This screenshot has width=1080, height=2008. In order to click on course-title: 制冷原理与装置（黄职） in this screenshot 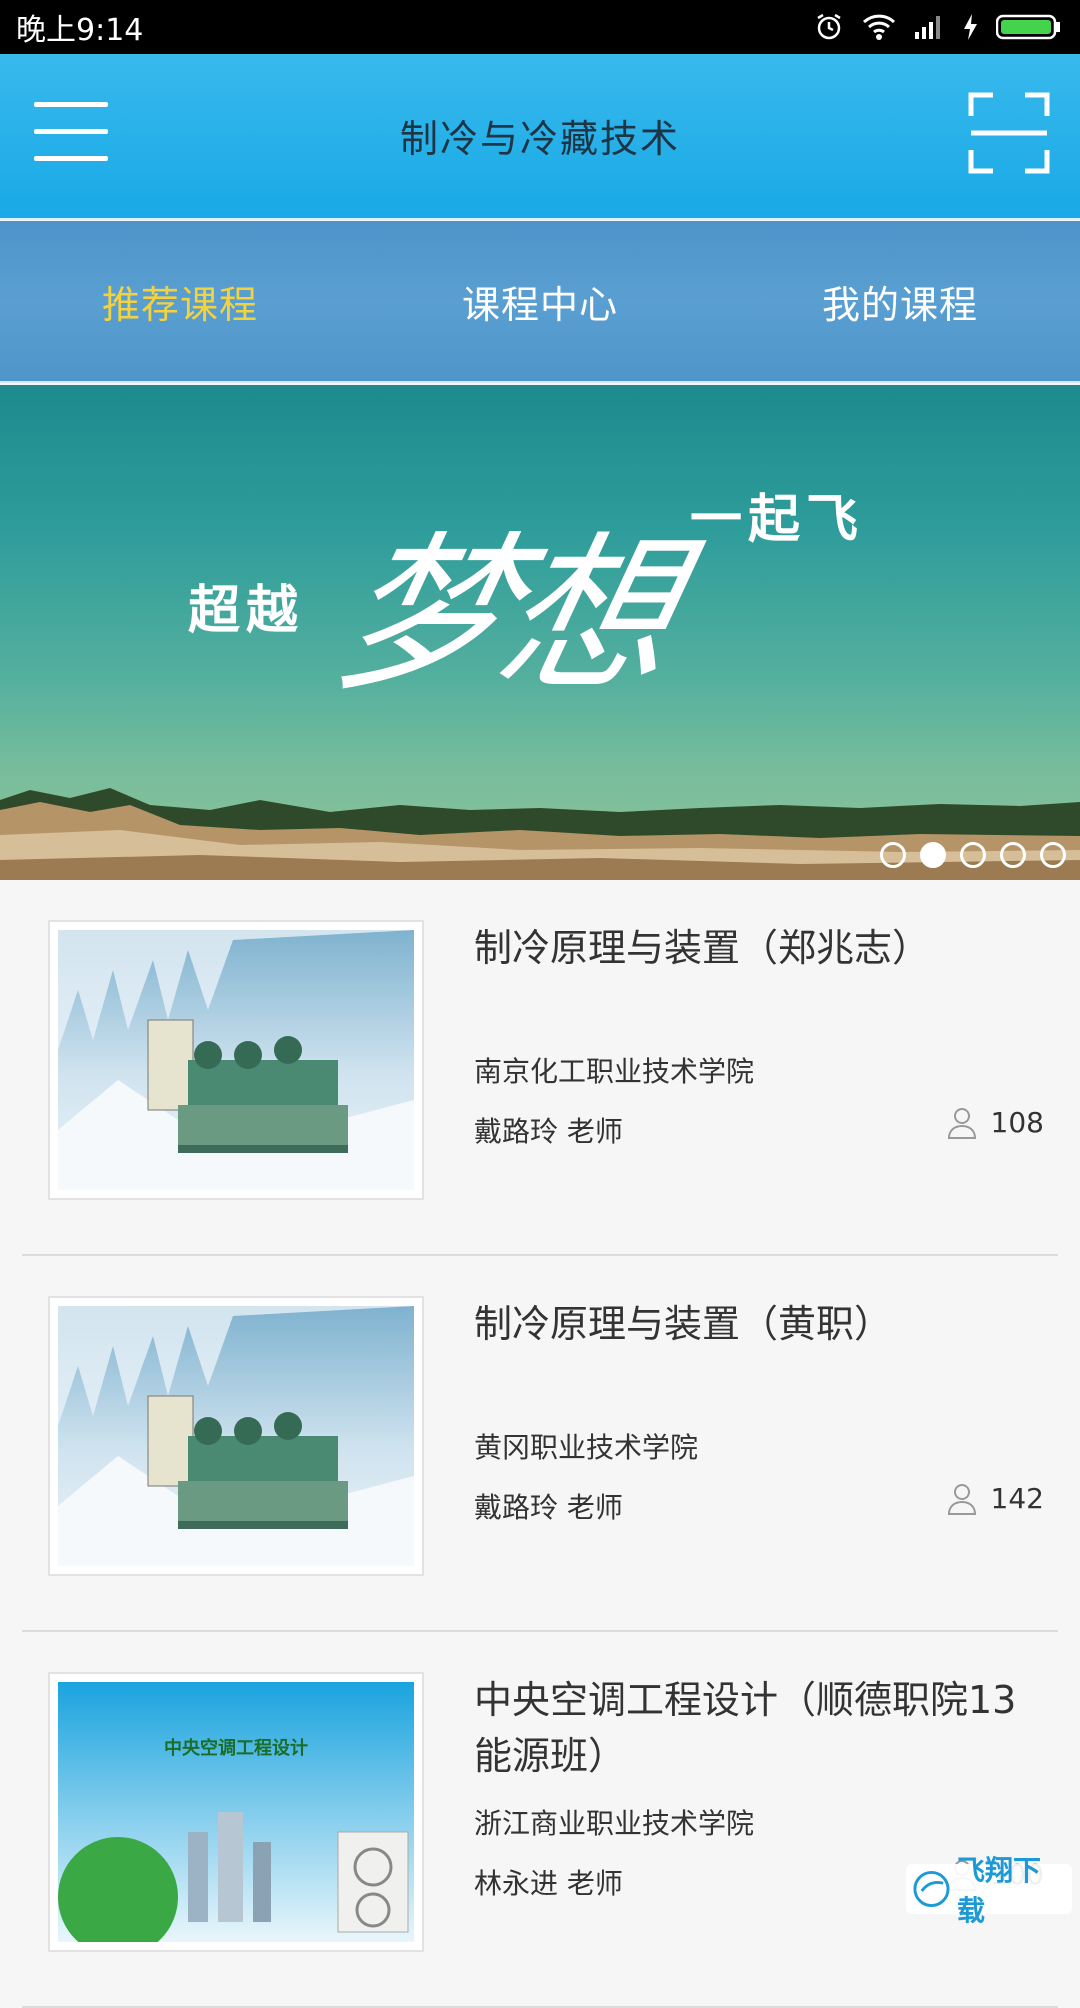, I will do `click(759, 1324)`.